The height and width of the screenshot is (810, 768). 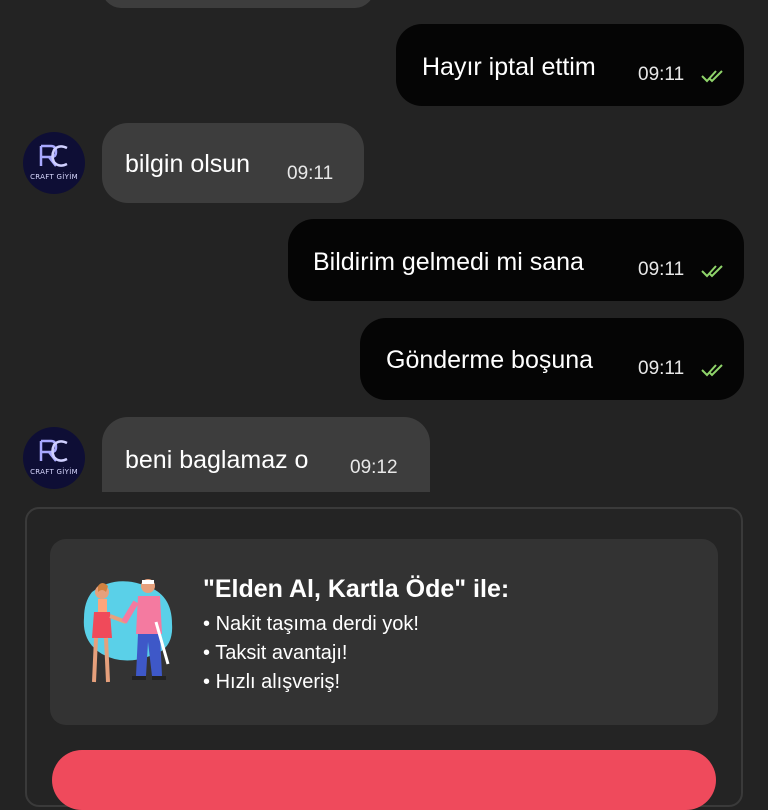 I want to click on incoming-message-bubble: bilgin olsun 09:11, so click(x=233, y=163).